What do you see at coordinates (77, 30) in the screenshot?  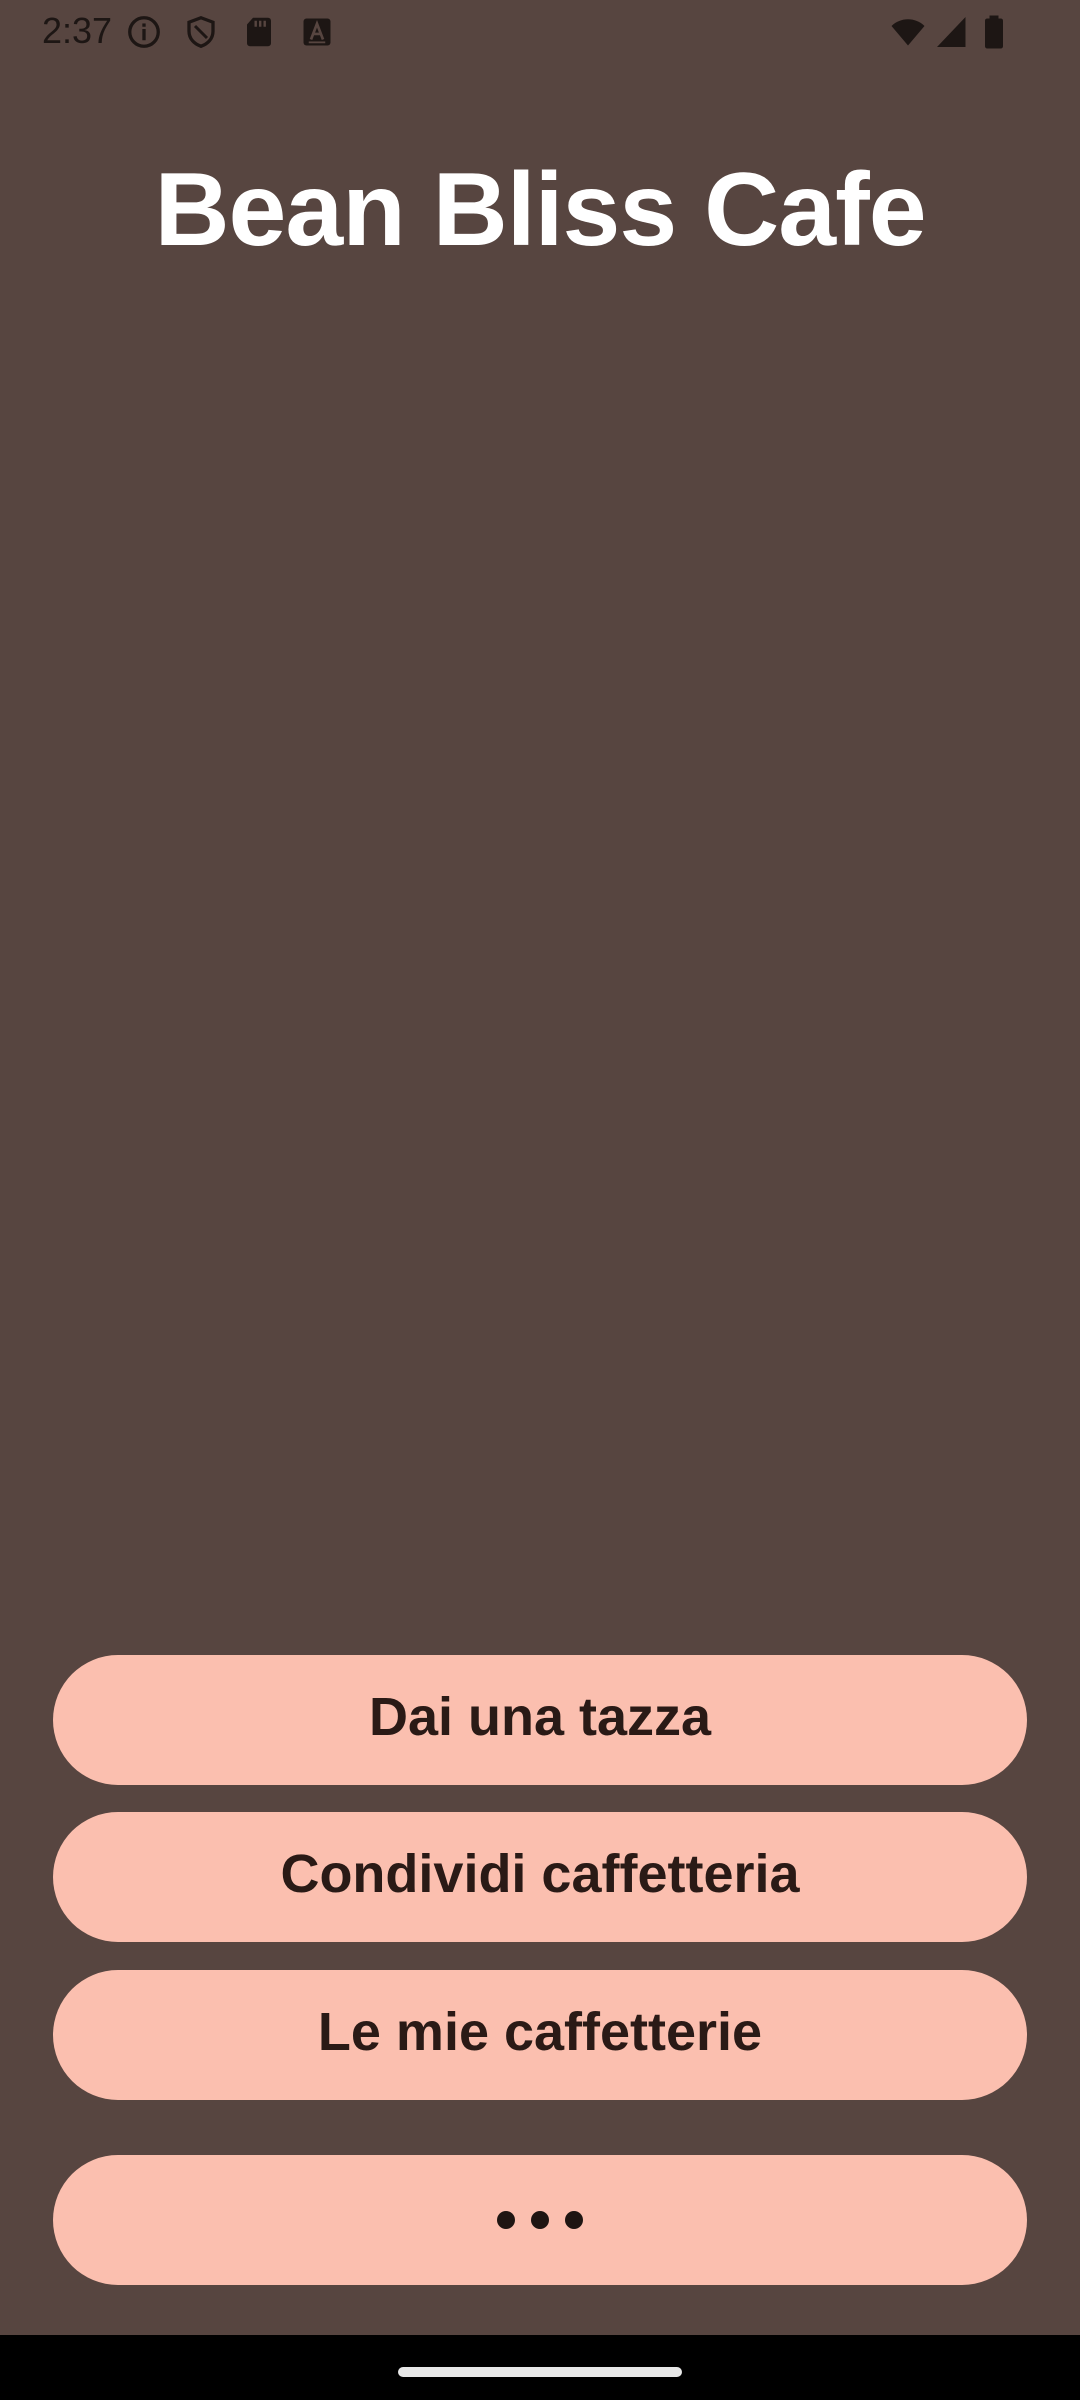 I see `status-time: 2:37` at bounding box center [77, 30].